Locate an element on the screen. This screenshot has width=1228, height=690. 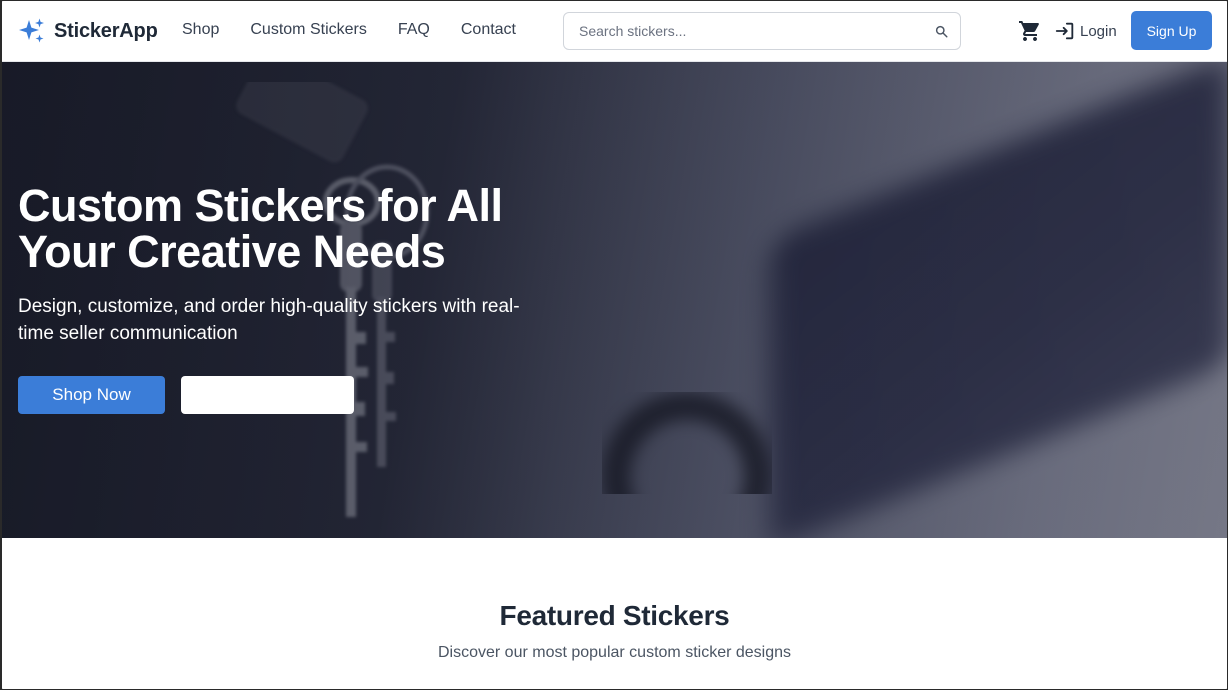
brand-logo: StickerApp is located at coordinates (88, 31).